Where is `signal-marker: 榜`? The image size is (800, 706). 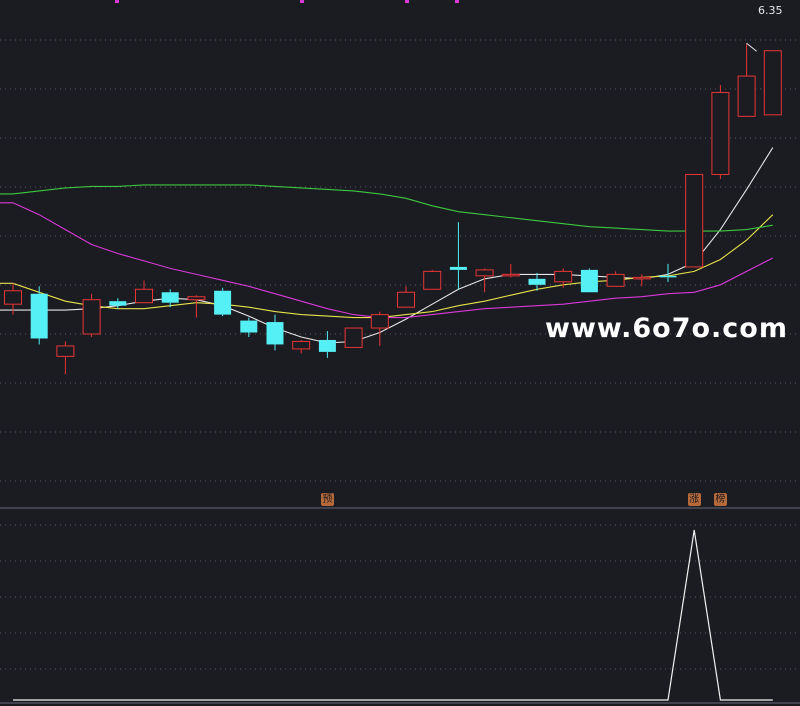 signal-marker: 榜 is located at coordinates (720, 499).